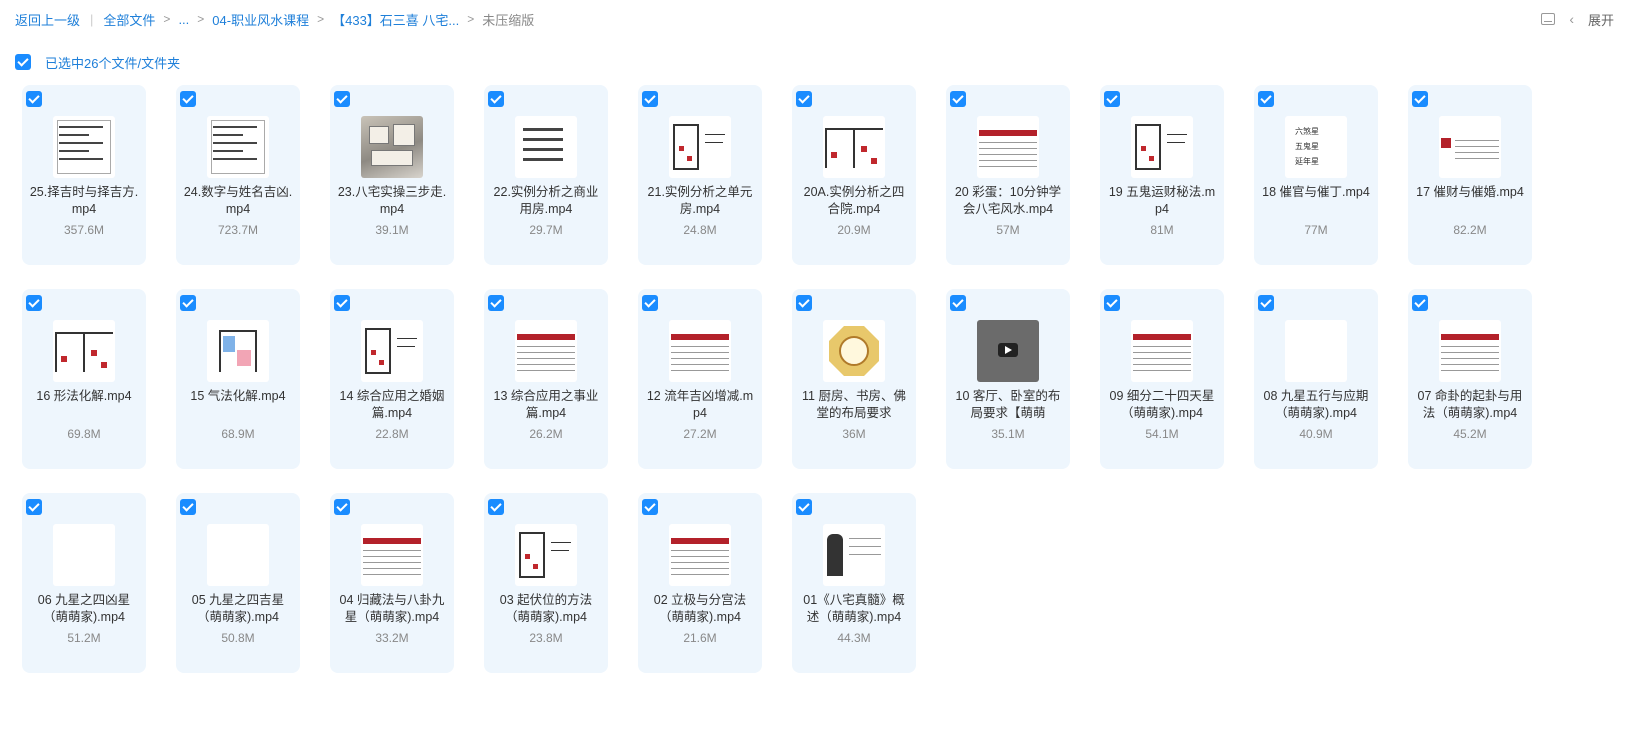 The width and height of the screenshot is (1629, 730). Describe the element at coordinates (1316, 404) in the screenshot. I see `file-name: 08 九星五行与应期（萌萌家).mp4` at that location.